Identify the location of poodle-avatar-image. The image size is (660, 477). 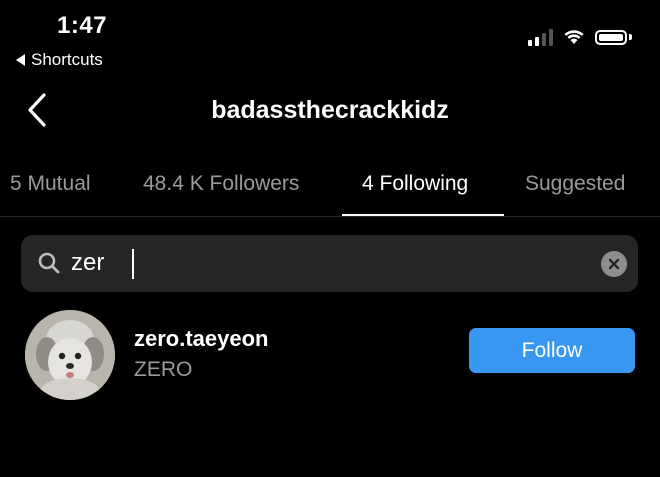
(70, 355).